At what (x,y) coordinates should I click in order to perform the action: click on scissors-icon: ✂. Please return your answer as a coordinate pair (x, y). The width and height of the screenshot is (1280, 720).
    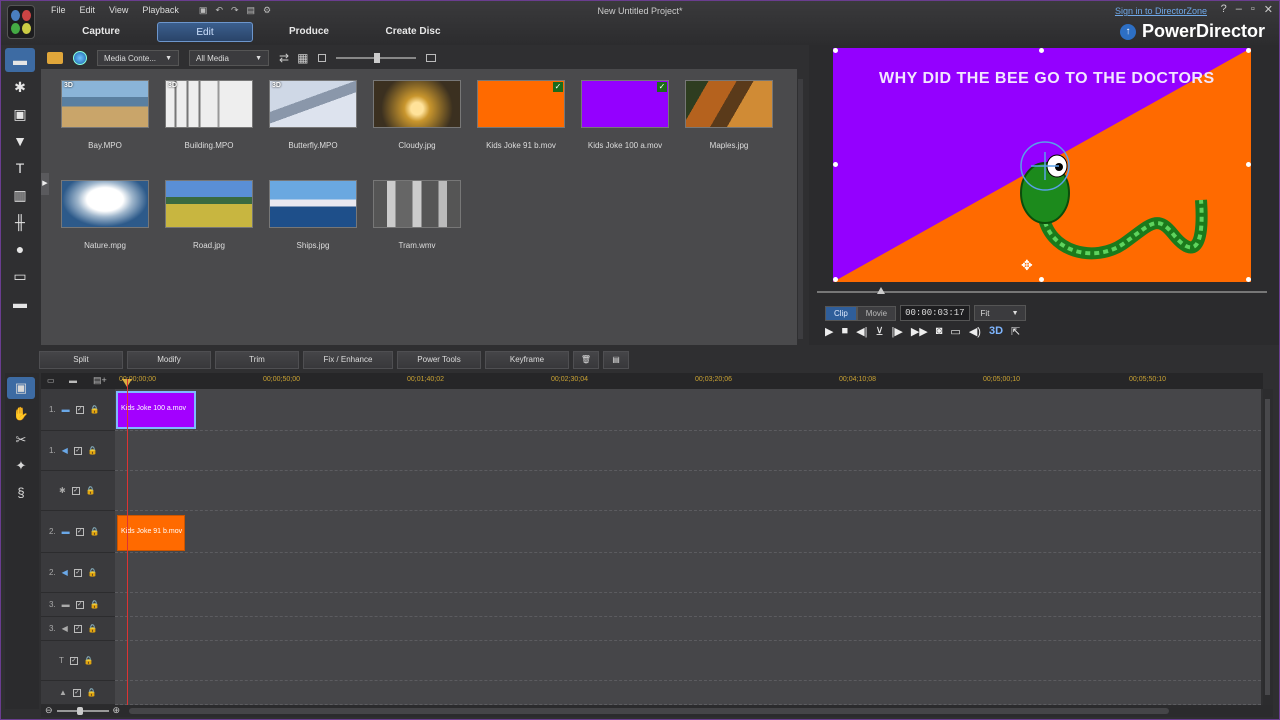
    Looking at the image, I should click on (21, 440).